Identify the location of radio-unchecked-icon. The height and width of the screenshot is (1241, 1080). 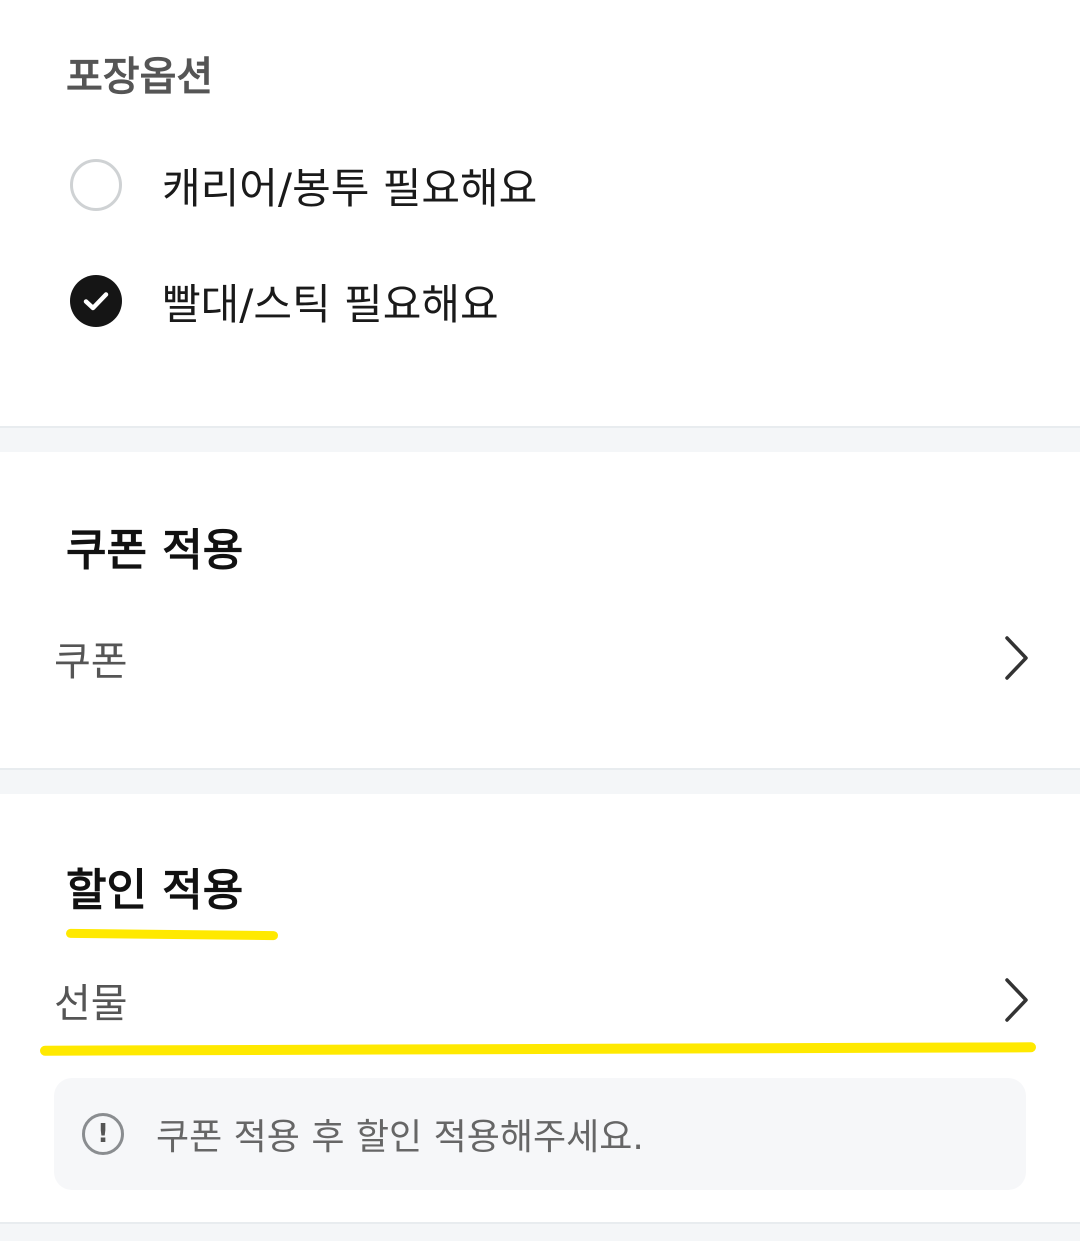
(96, 185).